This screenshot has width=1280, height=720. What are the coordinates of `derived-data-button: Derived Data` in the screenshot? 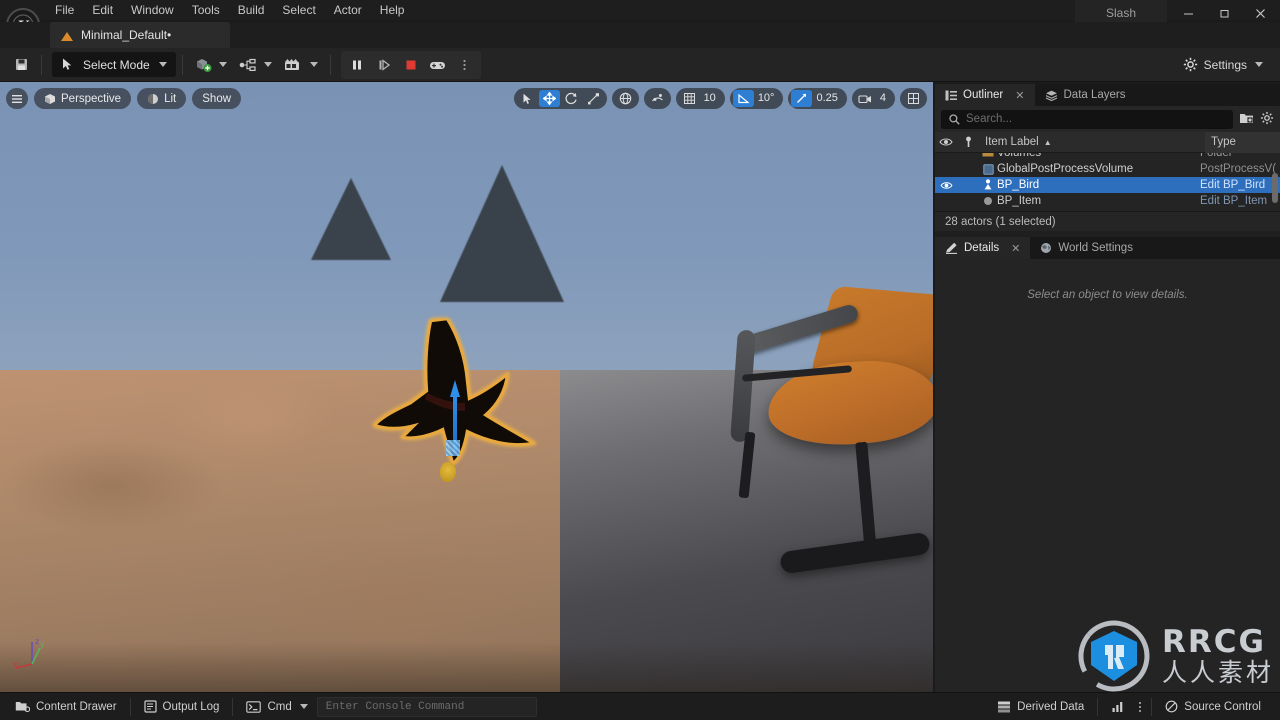 It's located at (1040, 707).